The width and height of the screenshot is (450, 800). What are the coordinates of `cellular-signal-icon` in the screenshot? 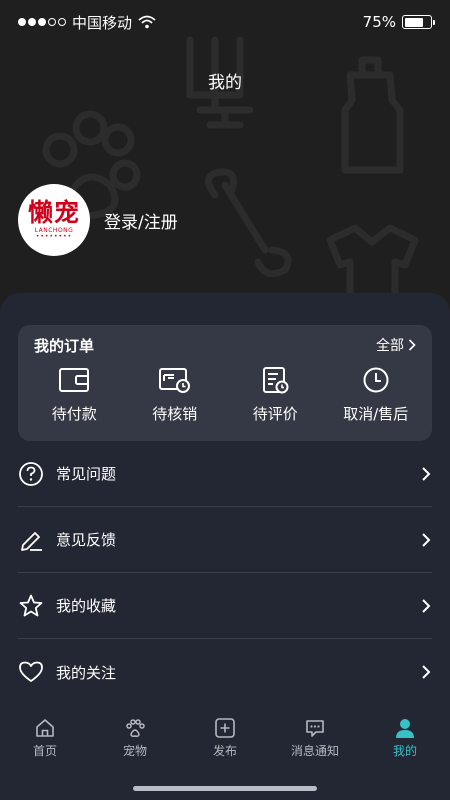 It's located at (42, 22).